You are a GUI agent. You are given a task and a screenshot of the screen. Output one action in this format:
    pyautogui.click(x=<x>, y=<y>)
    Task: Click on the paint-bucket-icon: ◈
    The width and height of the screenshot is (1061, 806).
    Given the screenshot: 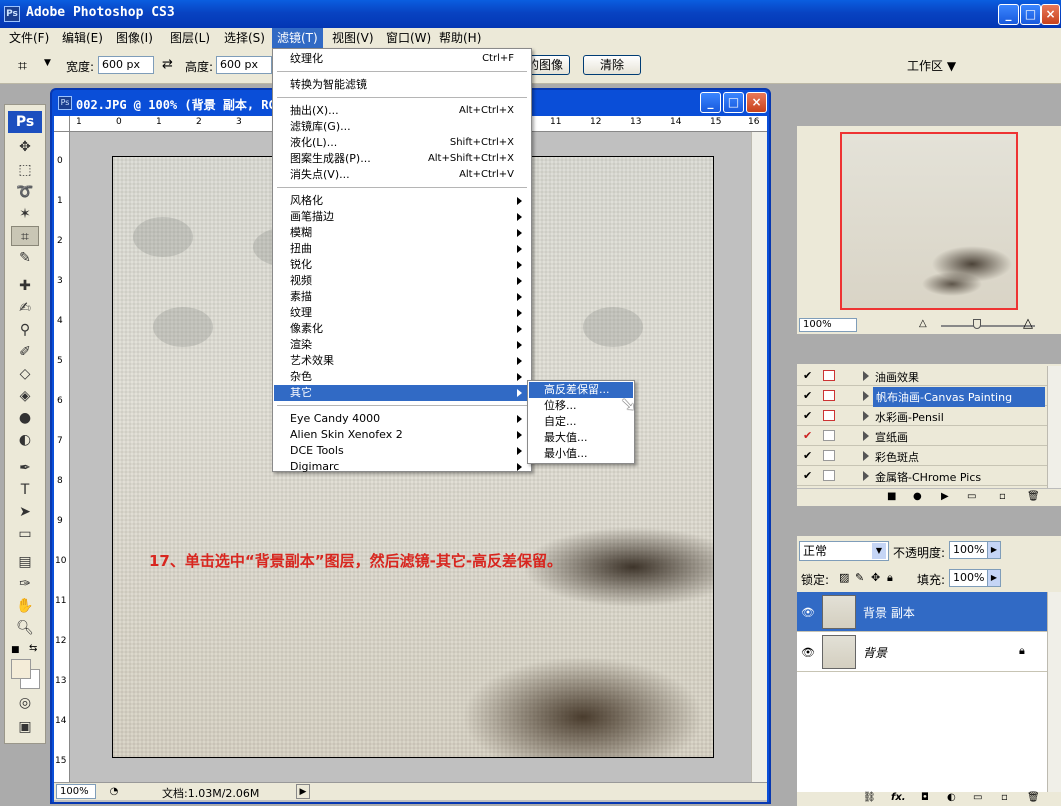 What is the action you would take?
    pyautogui.click(x=25, y=396)
    